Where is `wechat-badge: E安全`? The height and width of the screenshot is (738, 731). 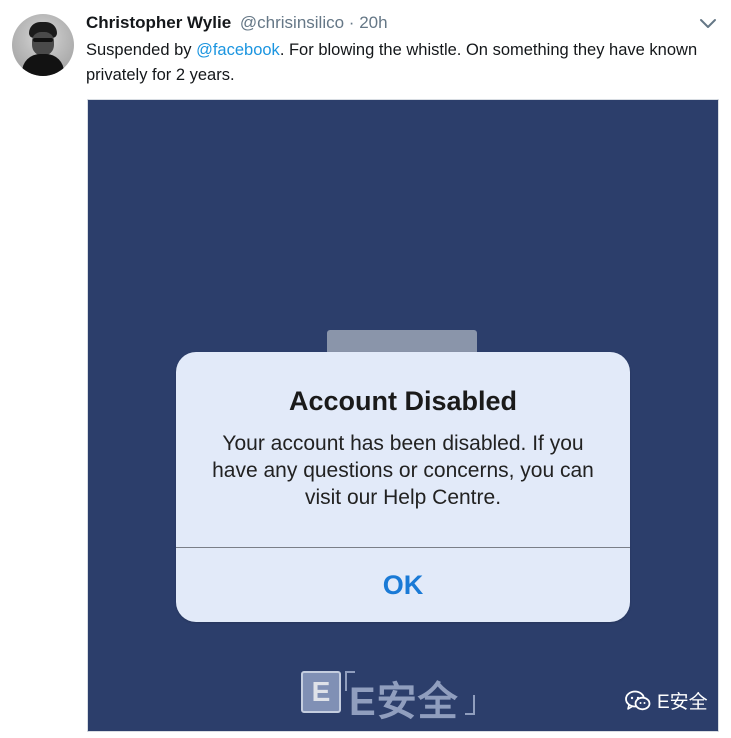 wechat-badge: E安全 is located at coordinates (666, 700).